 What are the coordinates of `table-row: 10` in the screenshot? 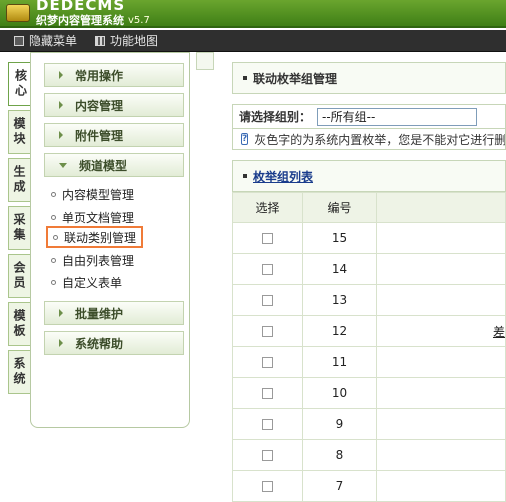 It's located at (369, 393).